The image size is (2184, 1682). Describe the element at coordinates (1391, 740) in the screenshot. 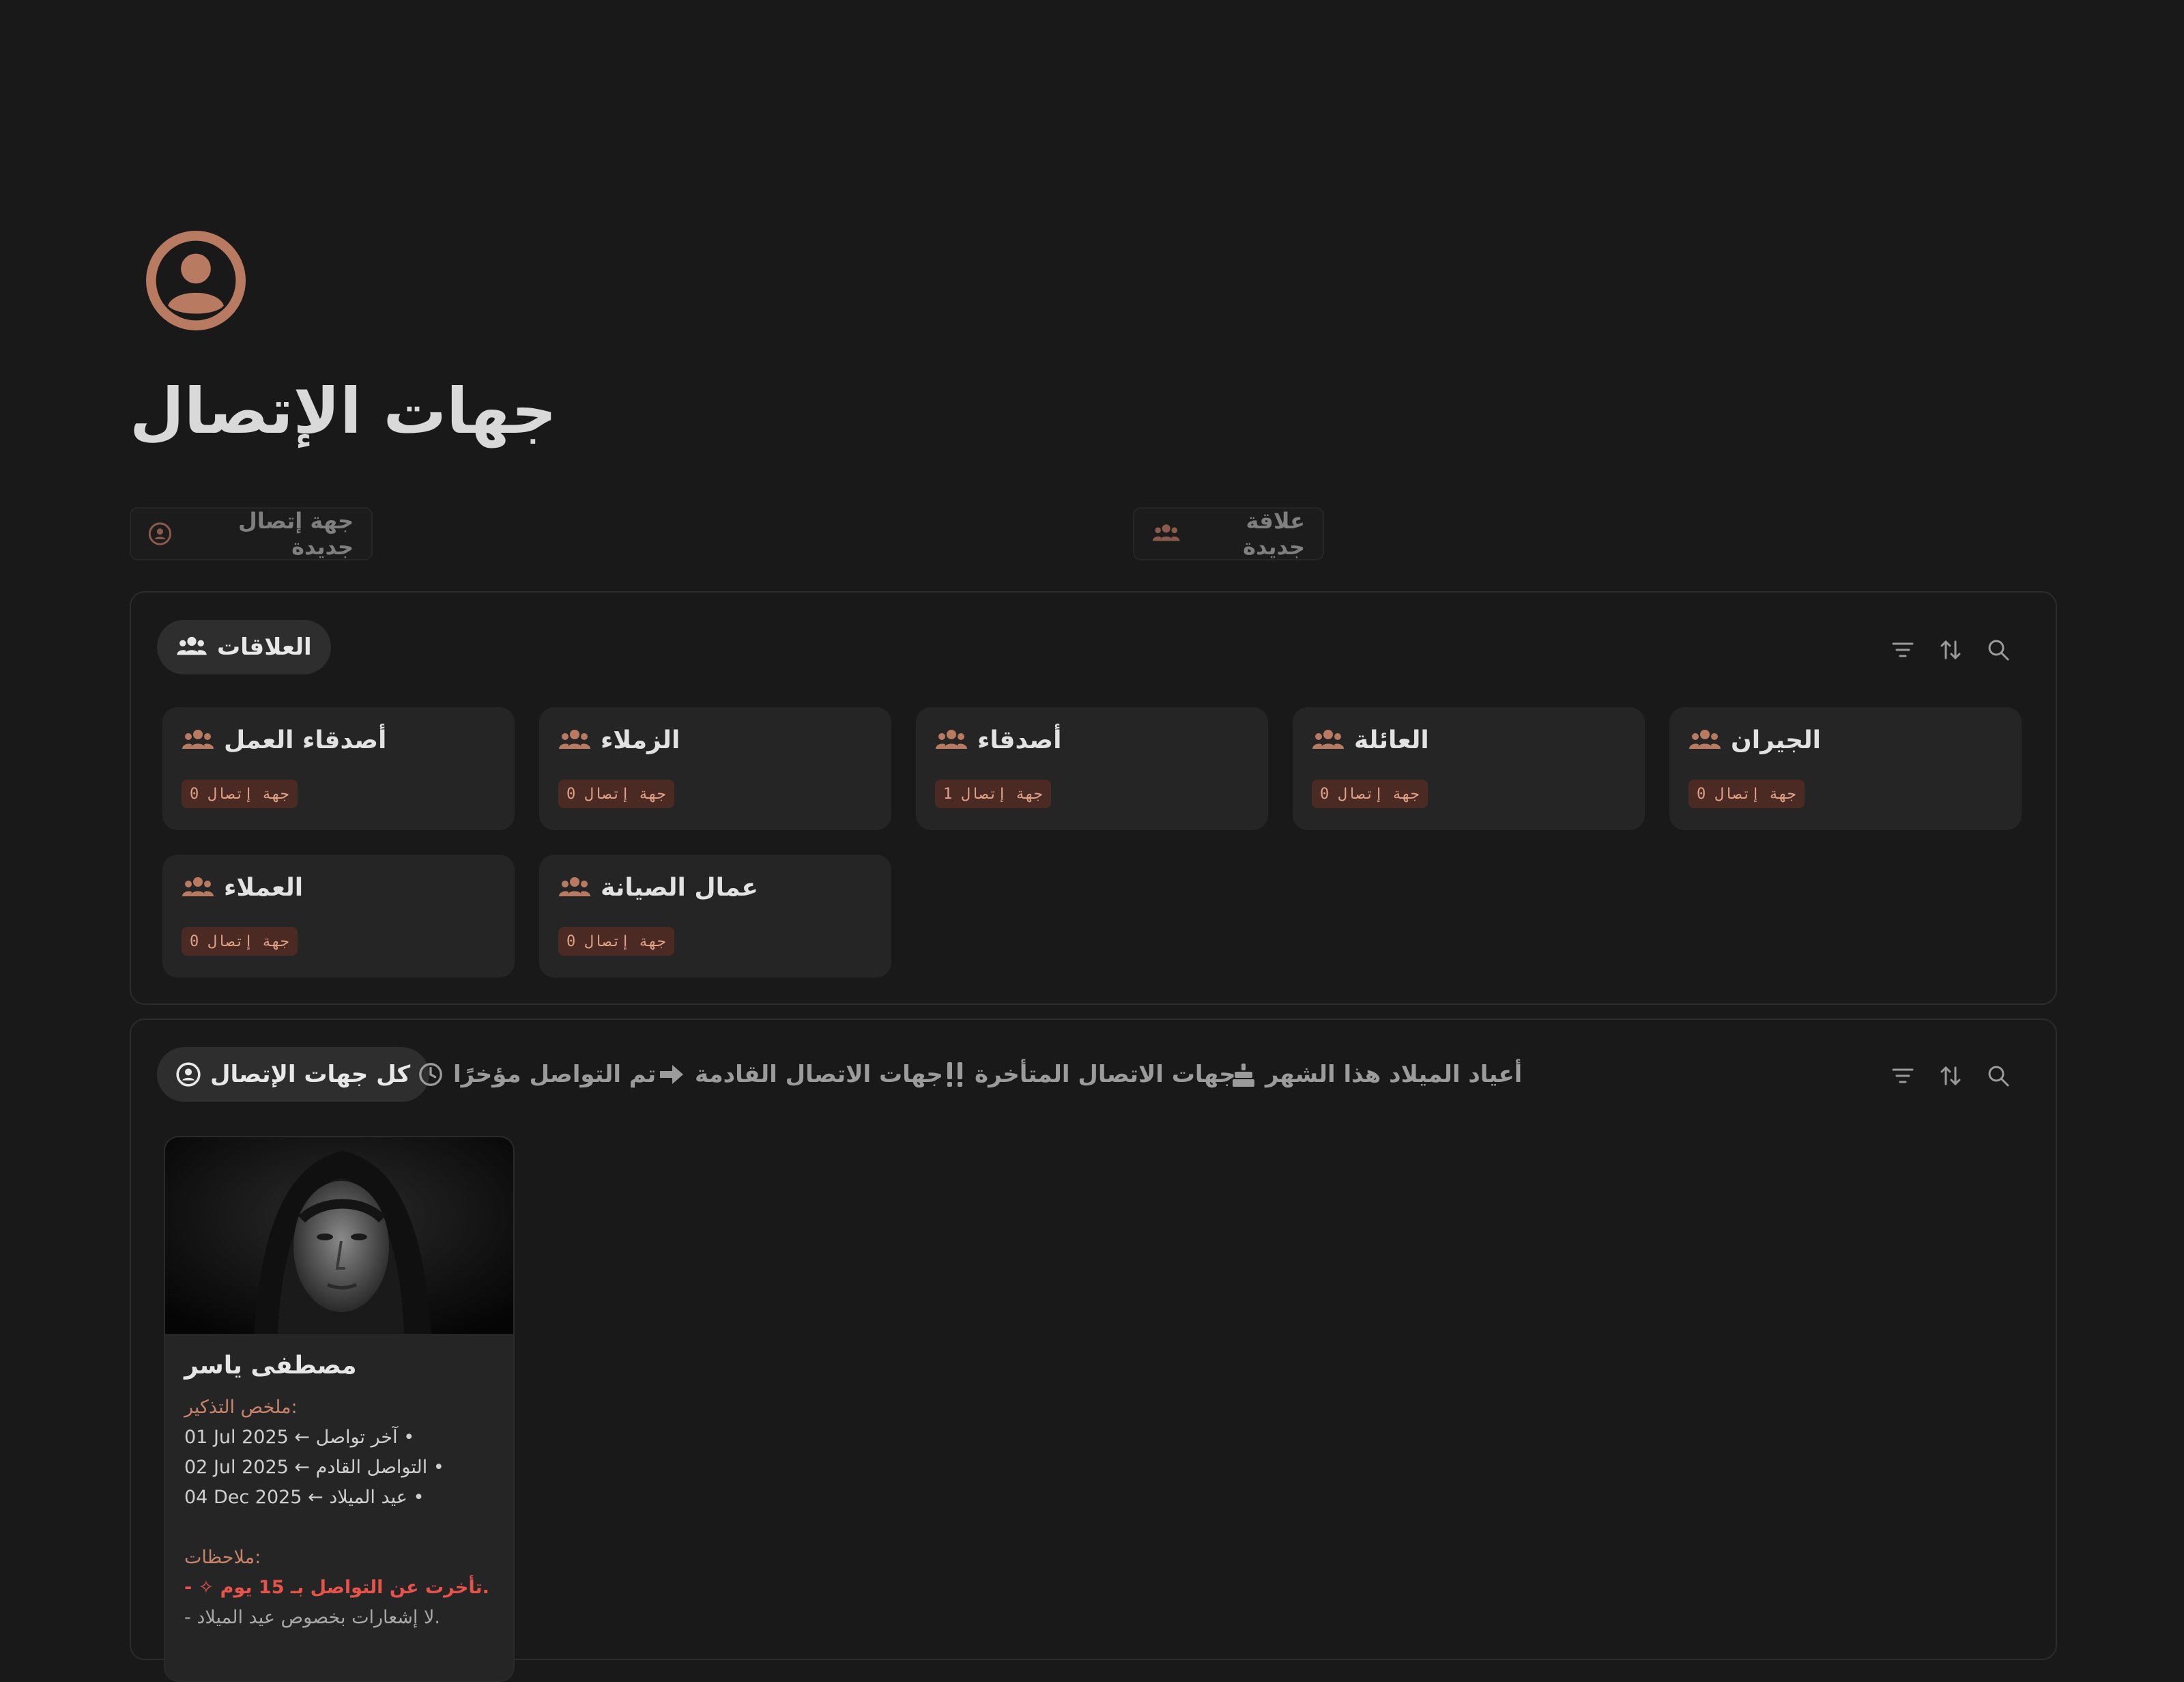

I see `relation-name: العائلة` at that location.